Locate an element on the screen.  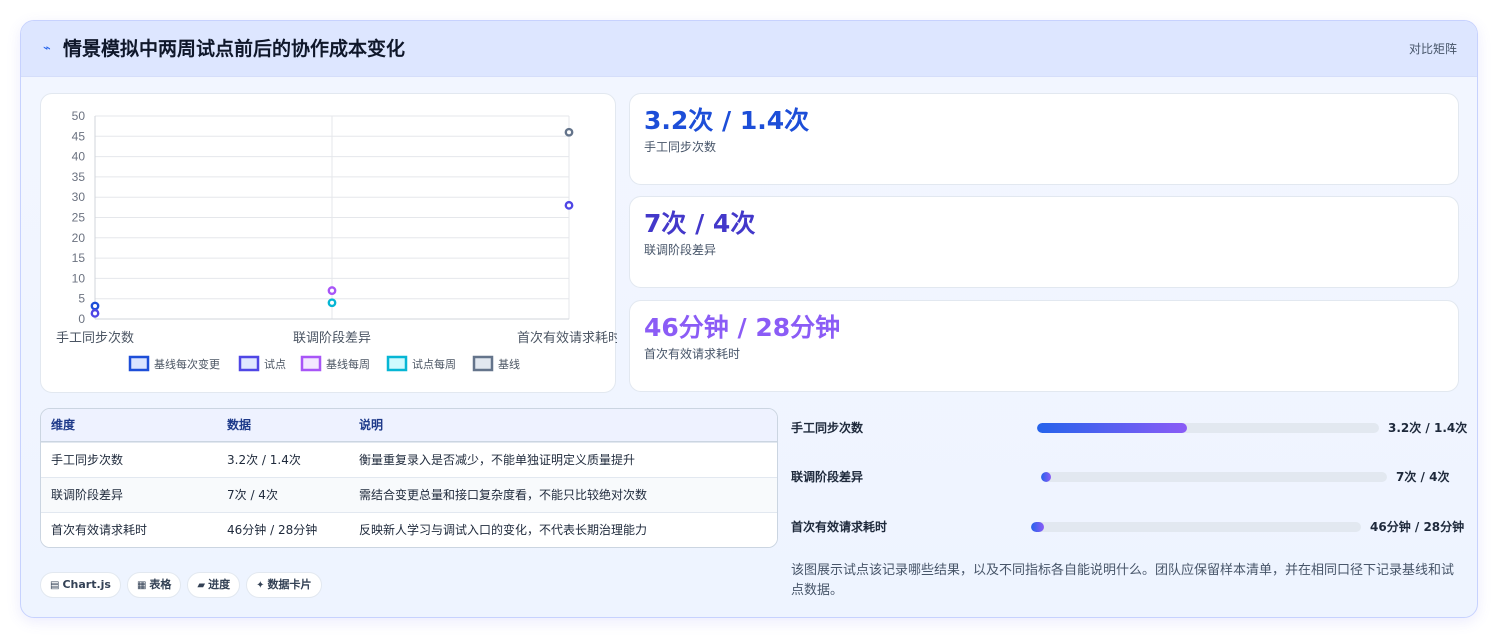
progress-row-sync: 手工同步次数 3.2次 / 1.4次 is located at coordinates (1129, 428).